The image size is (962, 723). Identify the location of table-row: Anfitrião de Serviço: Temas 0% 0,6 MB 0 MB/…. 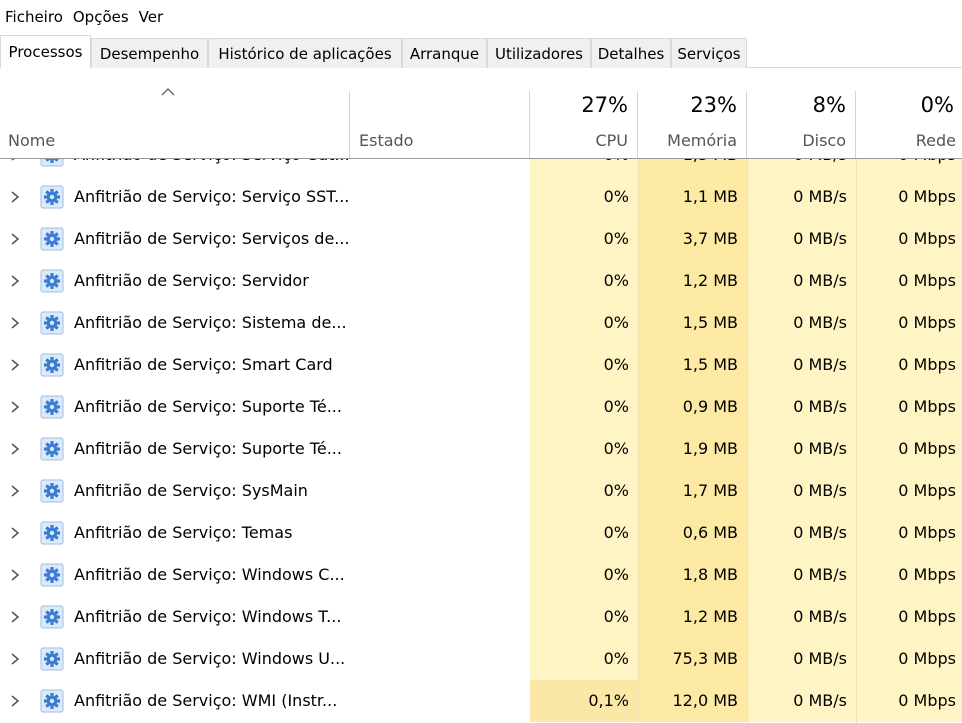
(481, 533).